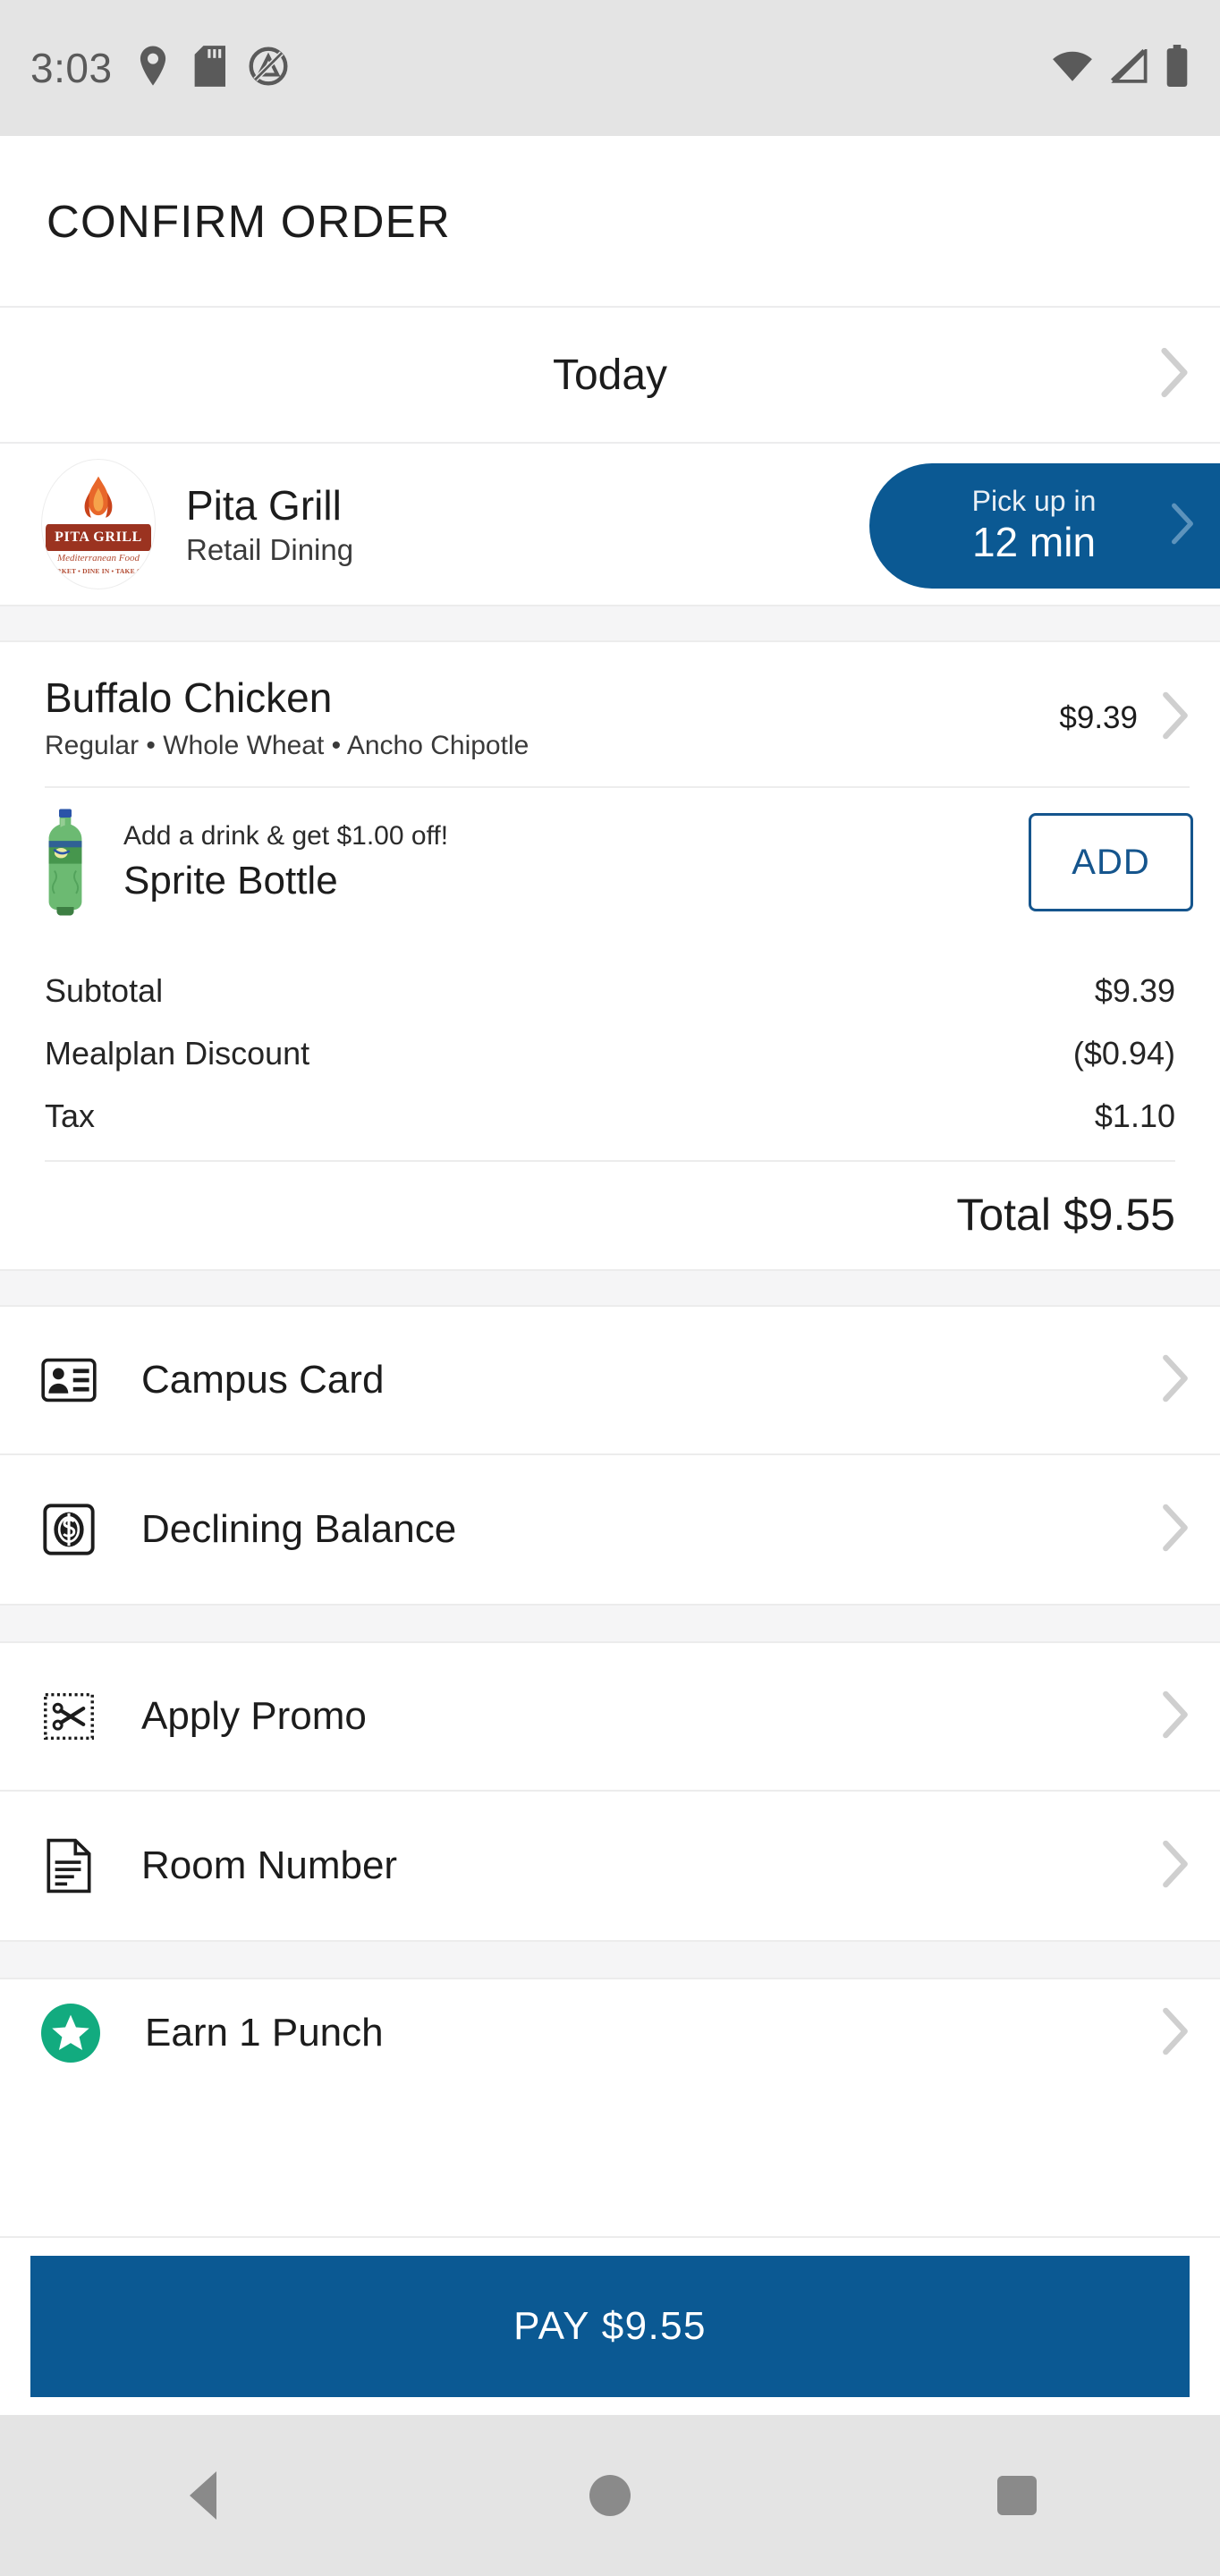 The height and width of the screenshot is (2576, 1220). I want to click on rewards-row: Earn 1 Punch, so click(610, 2033).